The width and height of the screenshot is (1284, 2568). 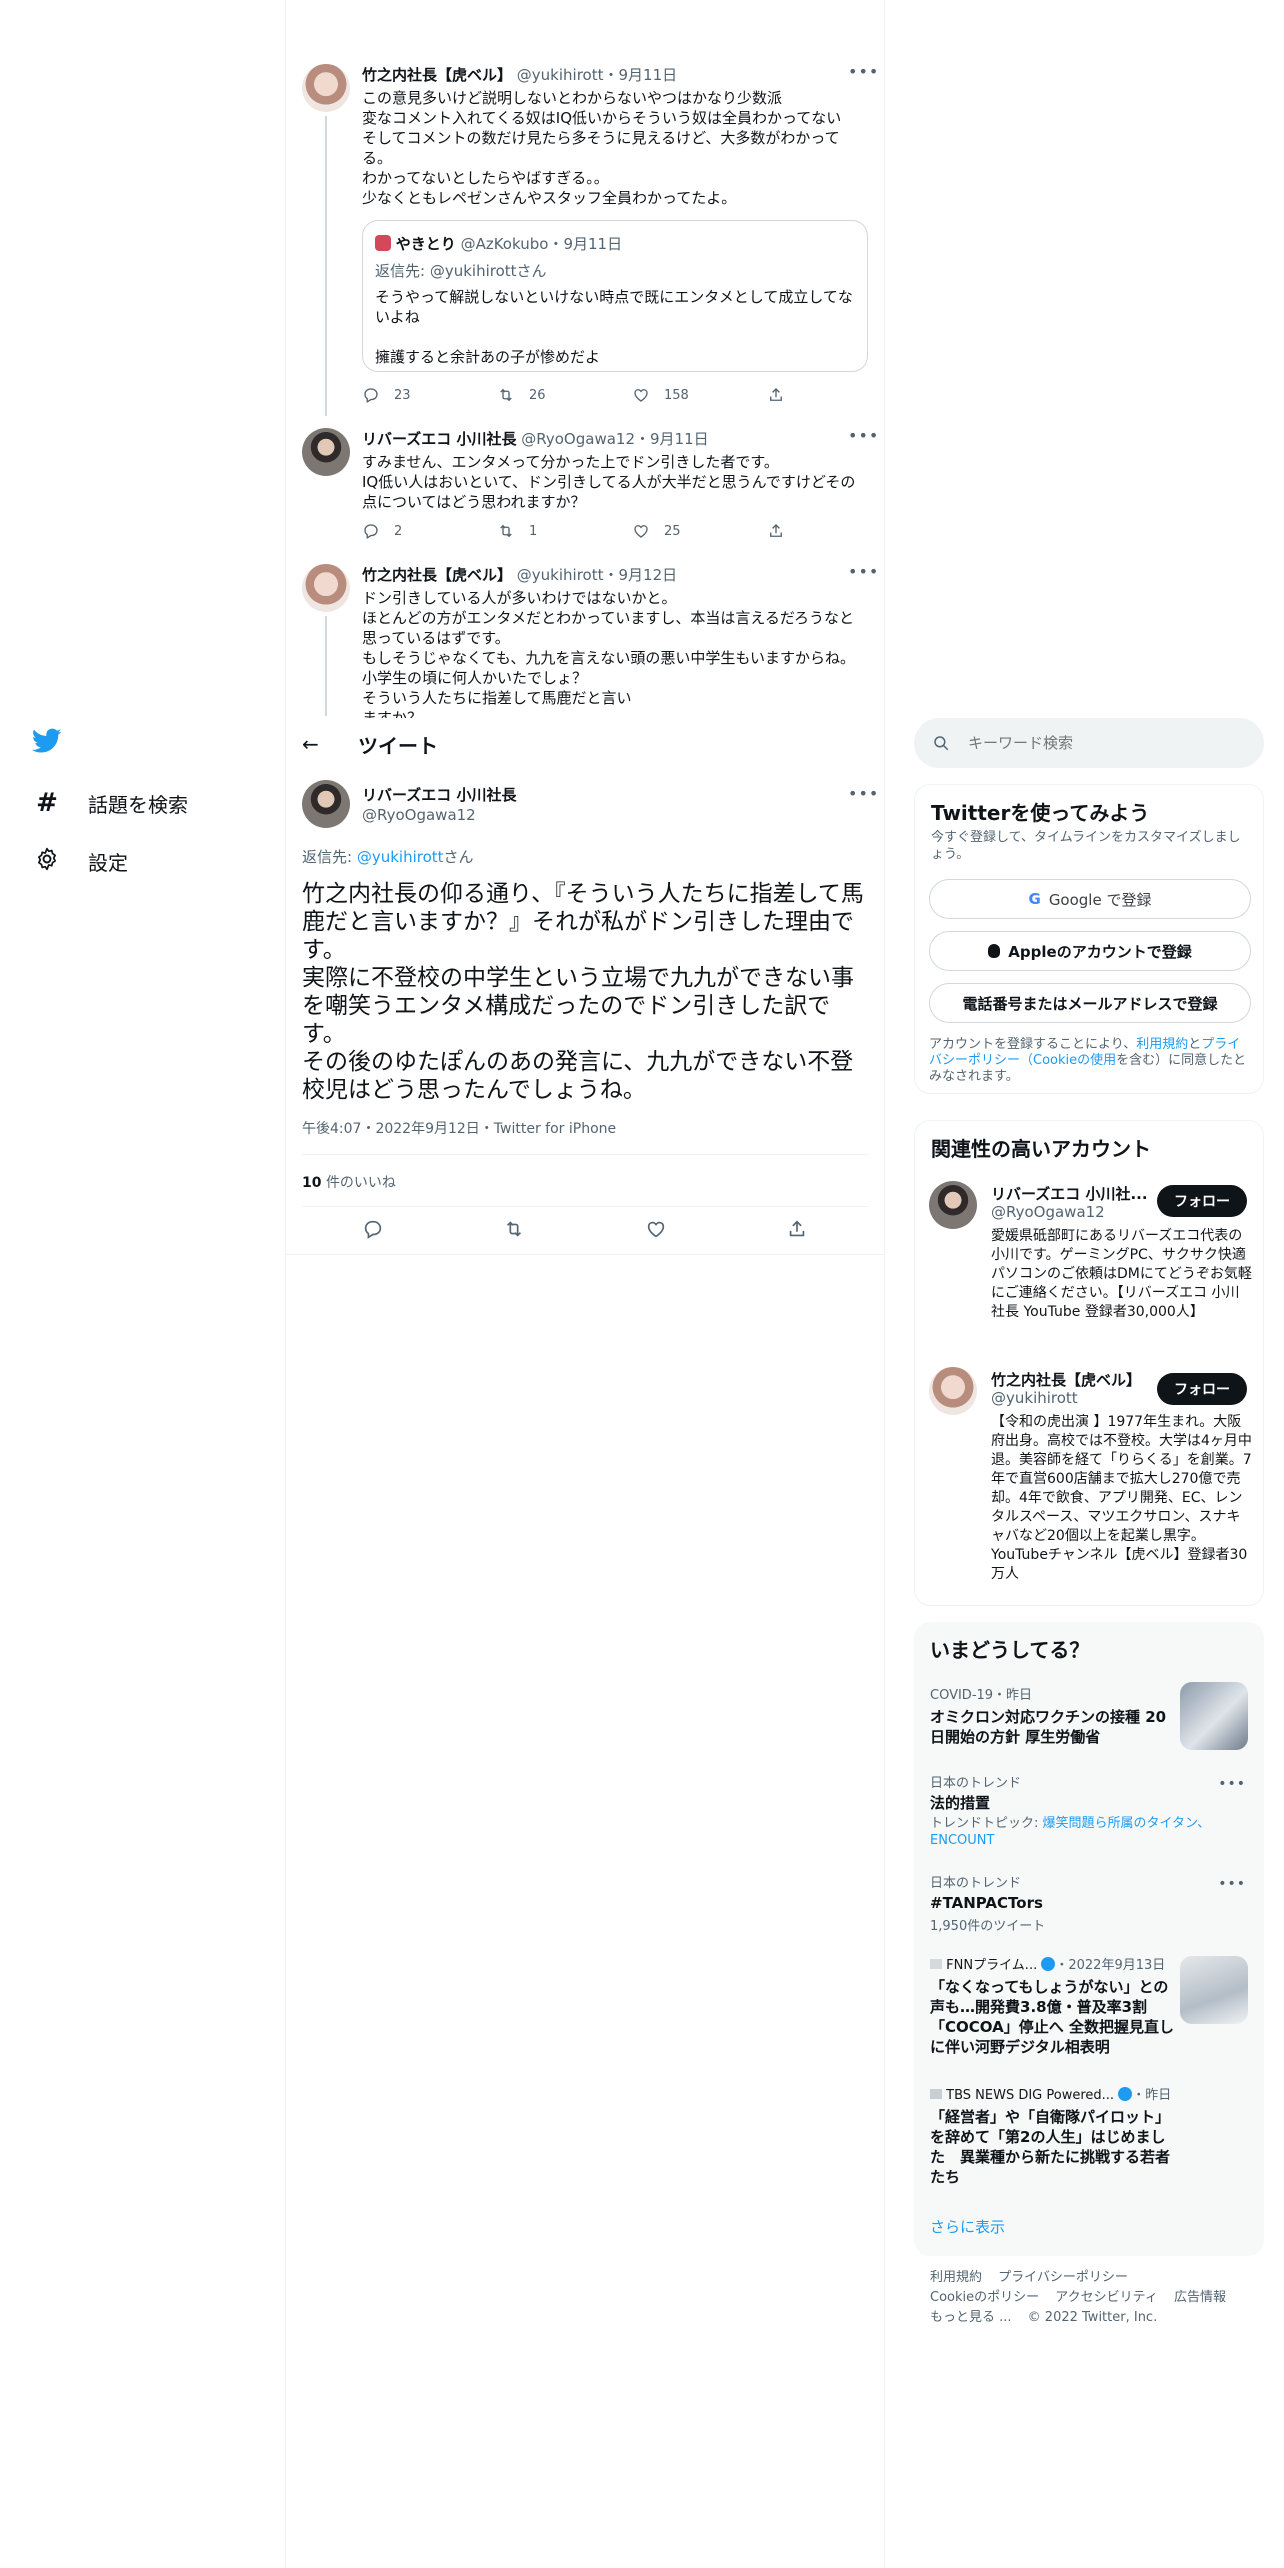 What do you see at coordinates (1086, 846) in the screenshot?
I see `signup-subtitle: 今すぐ登録して、タイムラインをカスタマイズしましょう。` at bounding box center [1086, 846].